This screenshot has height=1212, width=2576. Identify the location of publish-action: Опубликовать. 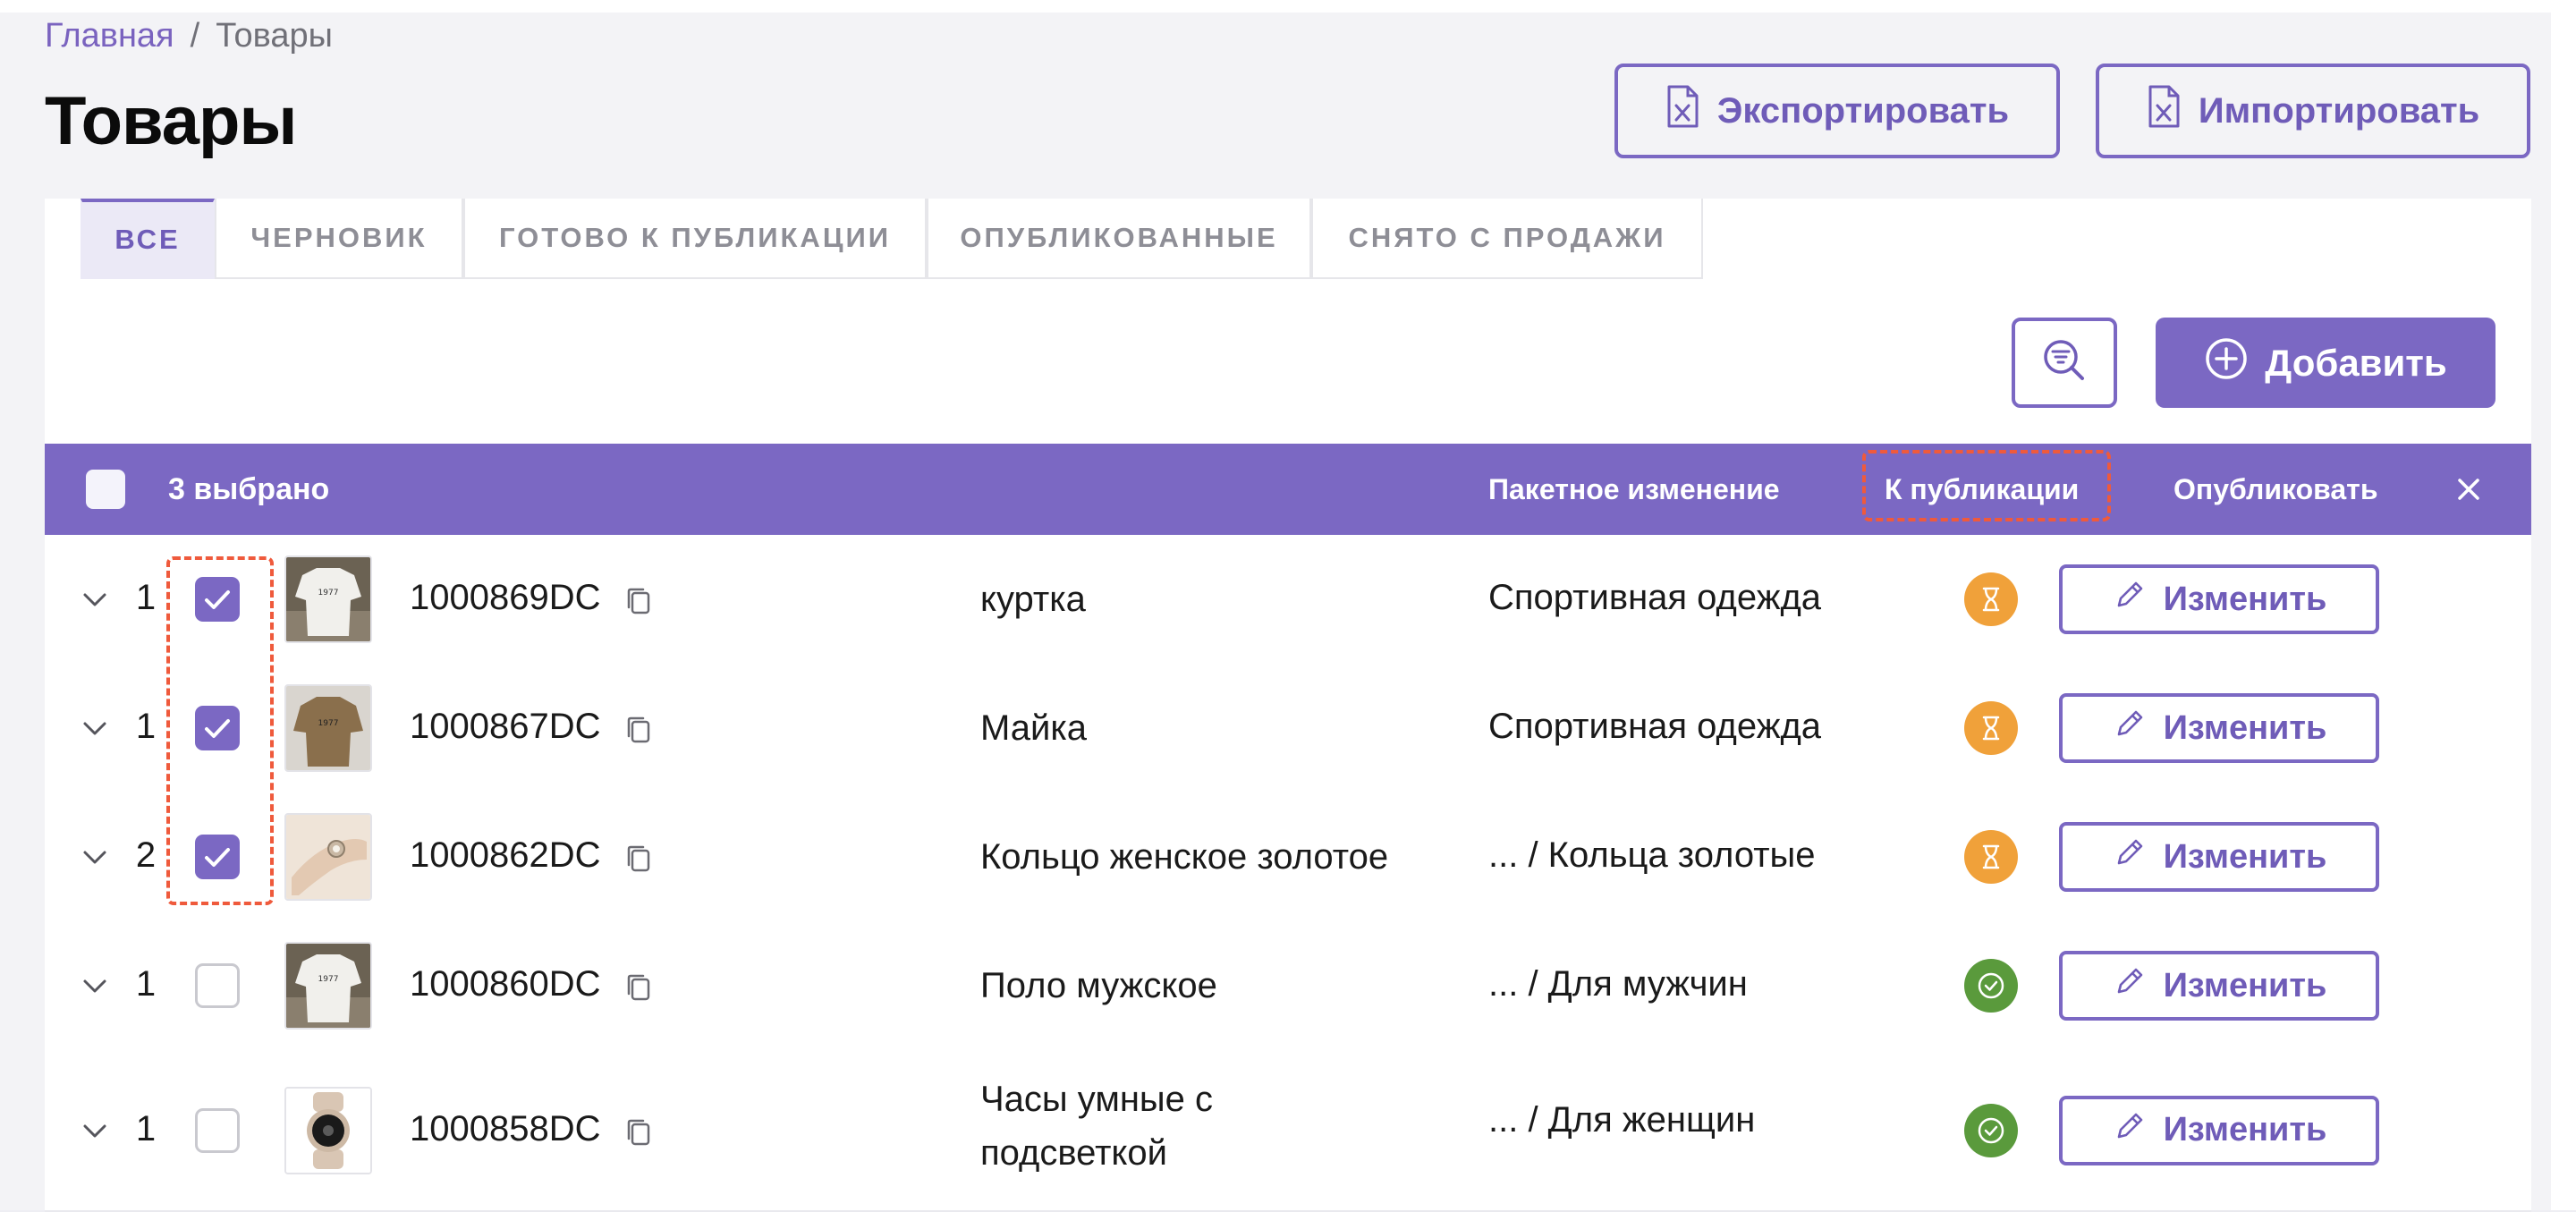
(2276, 489).